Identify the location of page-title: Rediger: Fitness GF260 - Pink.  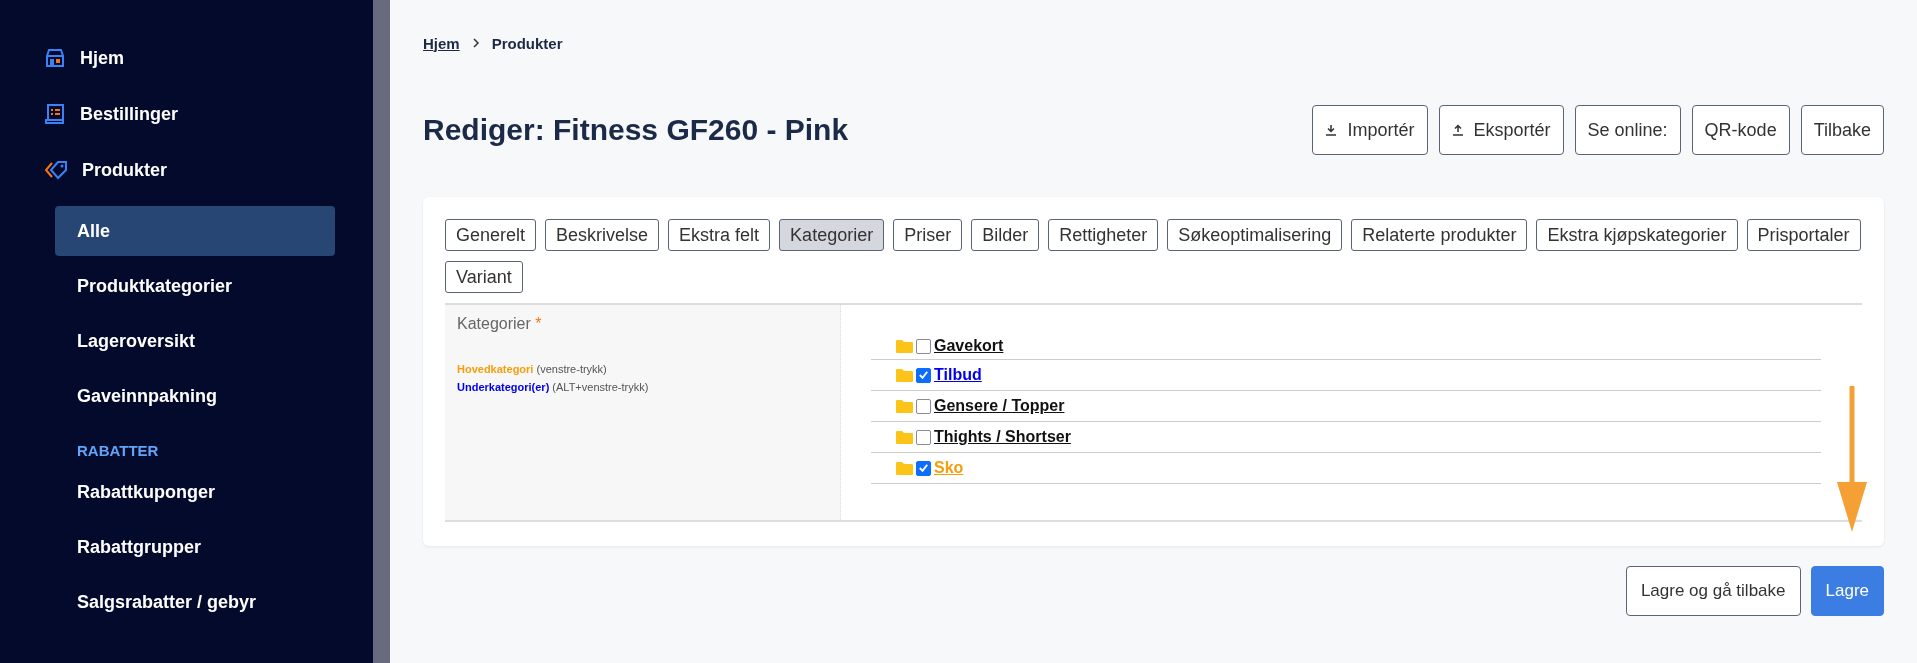
(636, 130).